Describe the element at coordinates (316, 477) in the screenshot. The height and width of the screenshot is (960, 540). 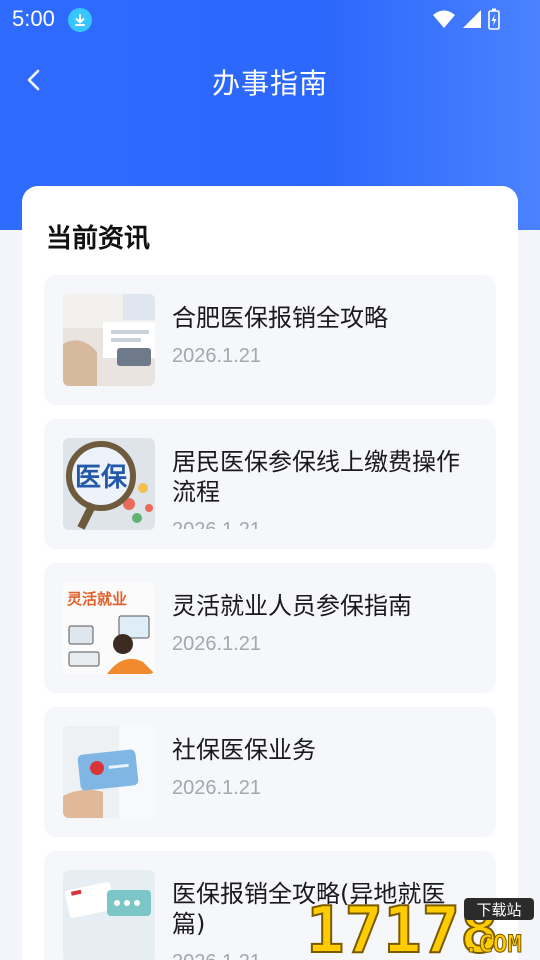
I see `news-title: 居民医保参保线上缴费操作流程` at that location.